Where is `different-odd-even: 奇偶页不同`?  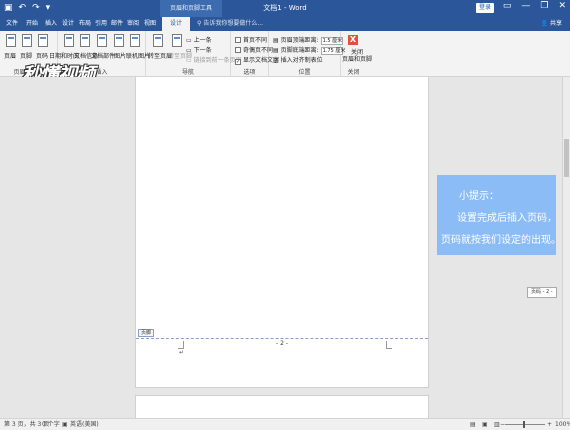
different-odd-even: 奇偶页不同 is located at coordinates (254, 49).